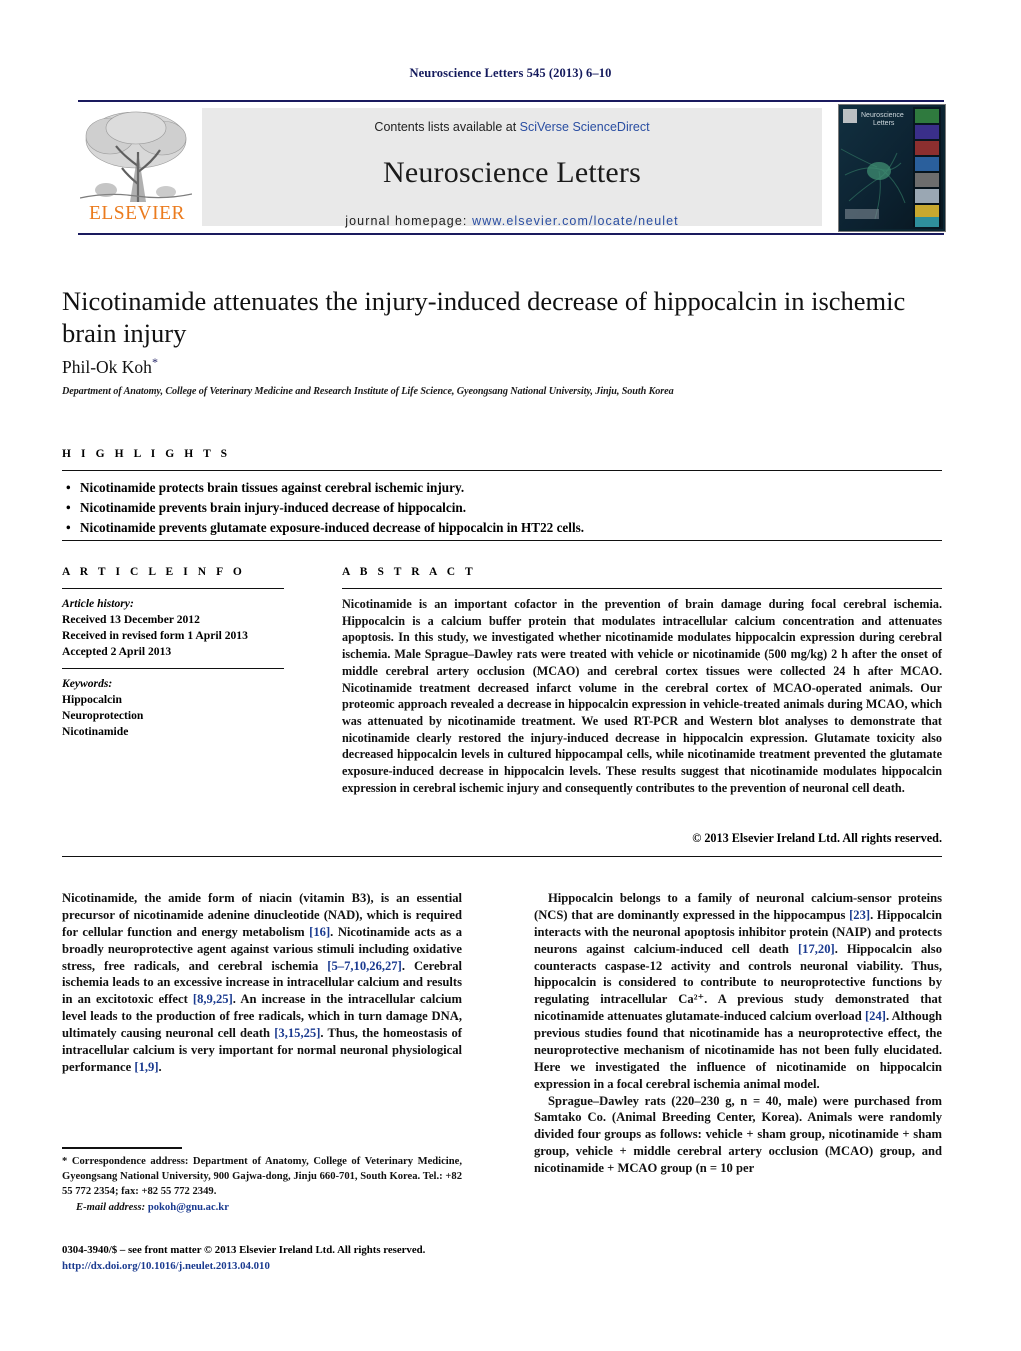 The width and height of the screenshot is (1021, 1351). Describe the element at coordinates (364, 966) in the screenshot. I see `citation-link: [5–7,10,26,27]` at that location.